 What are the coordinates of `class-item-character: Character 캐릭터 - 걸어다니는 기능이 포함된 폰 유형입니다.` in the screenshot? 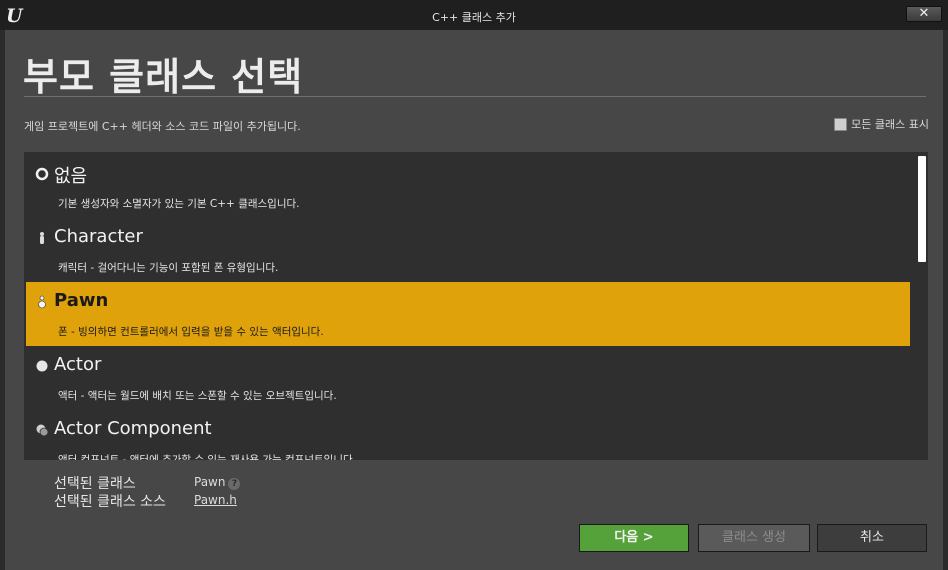 It's located at (468, 250).